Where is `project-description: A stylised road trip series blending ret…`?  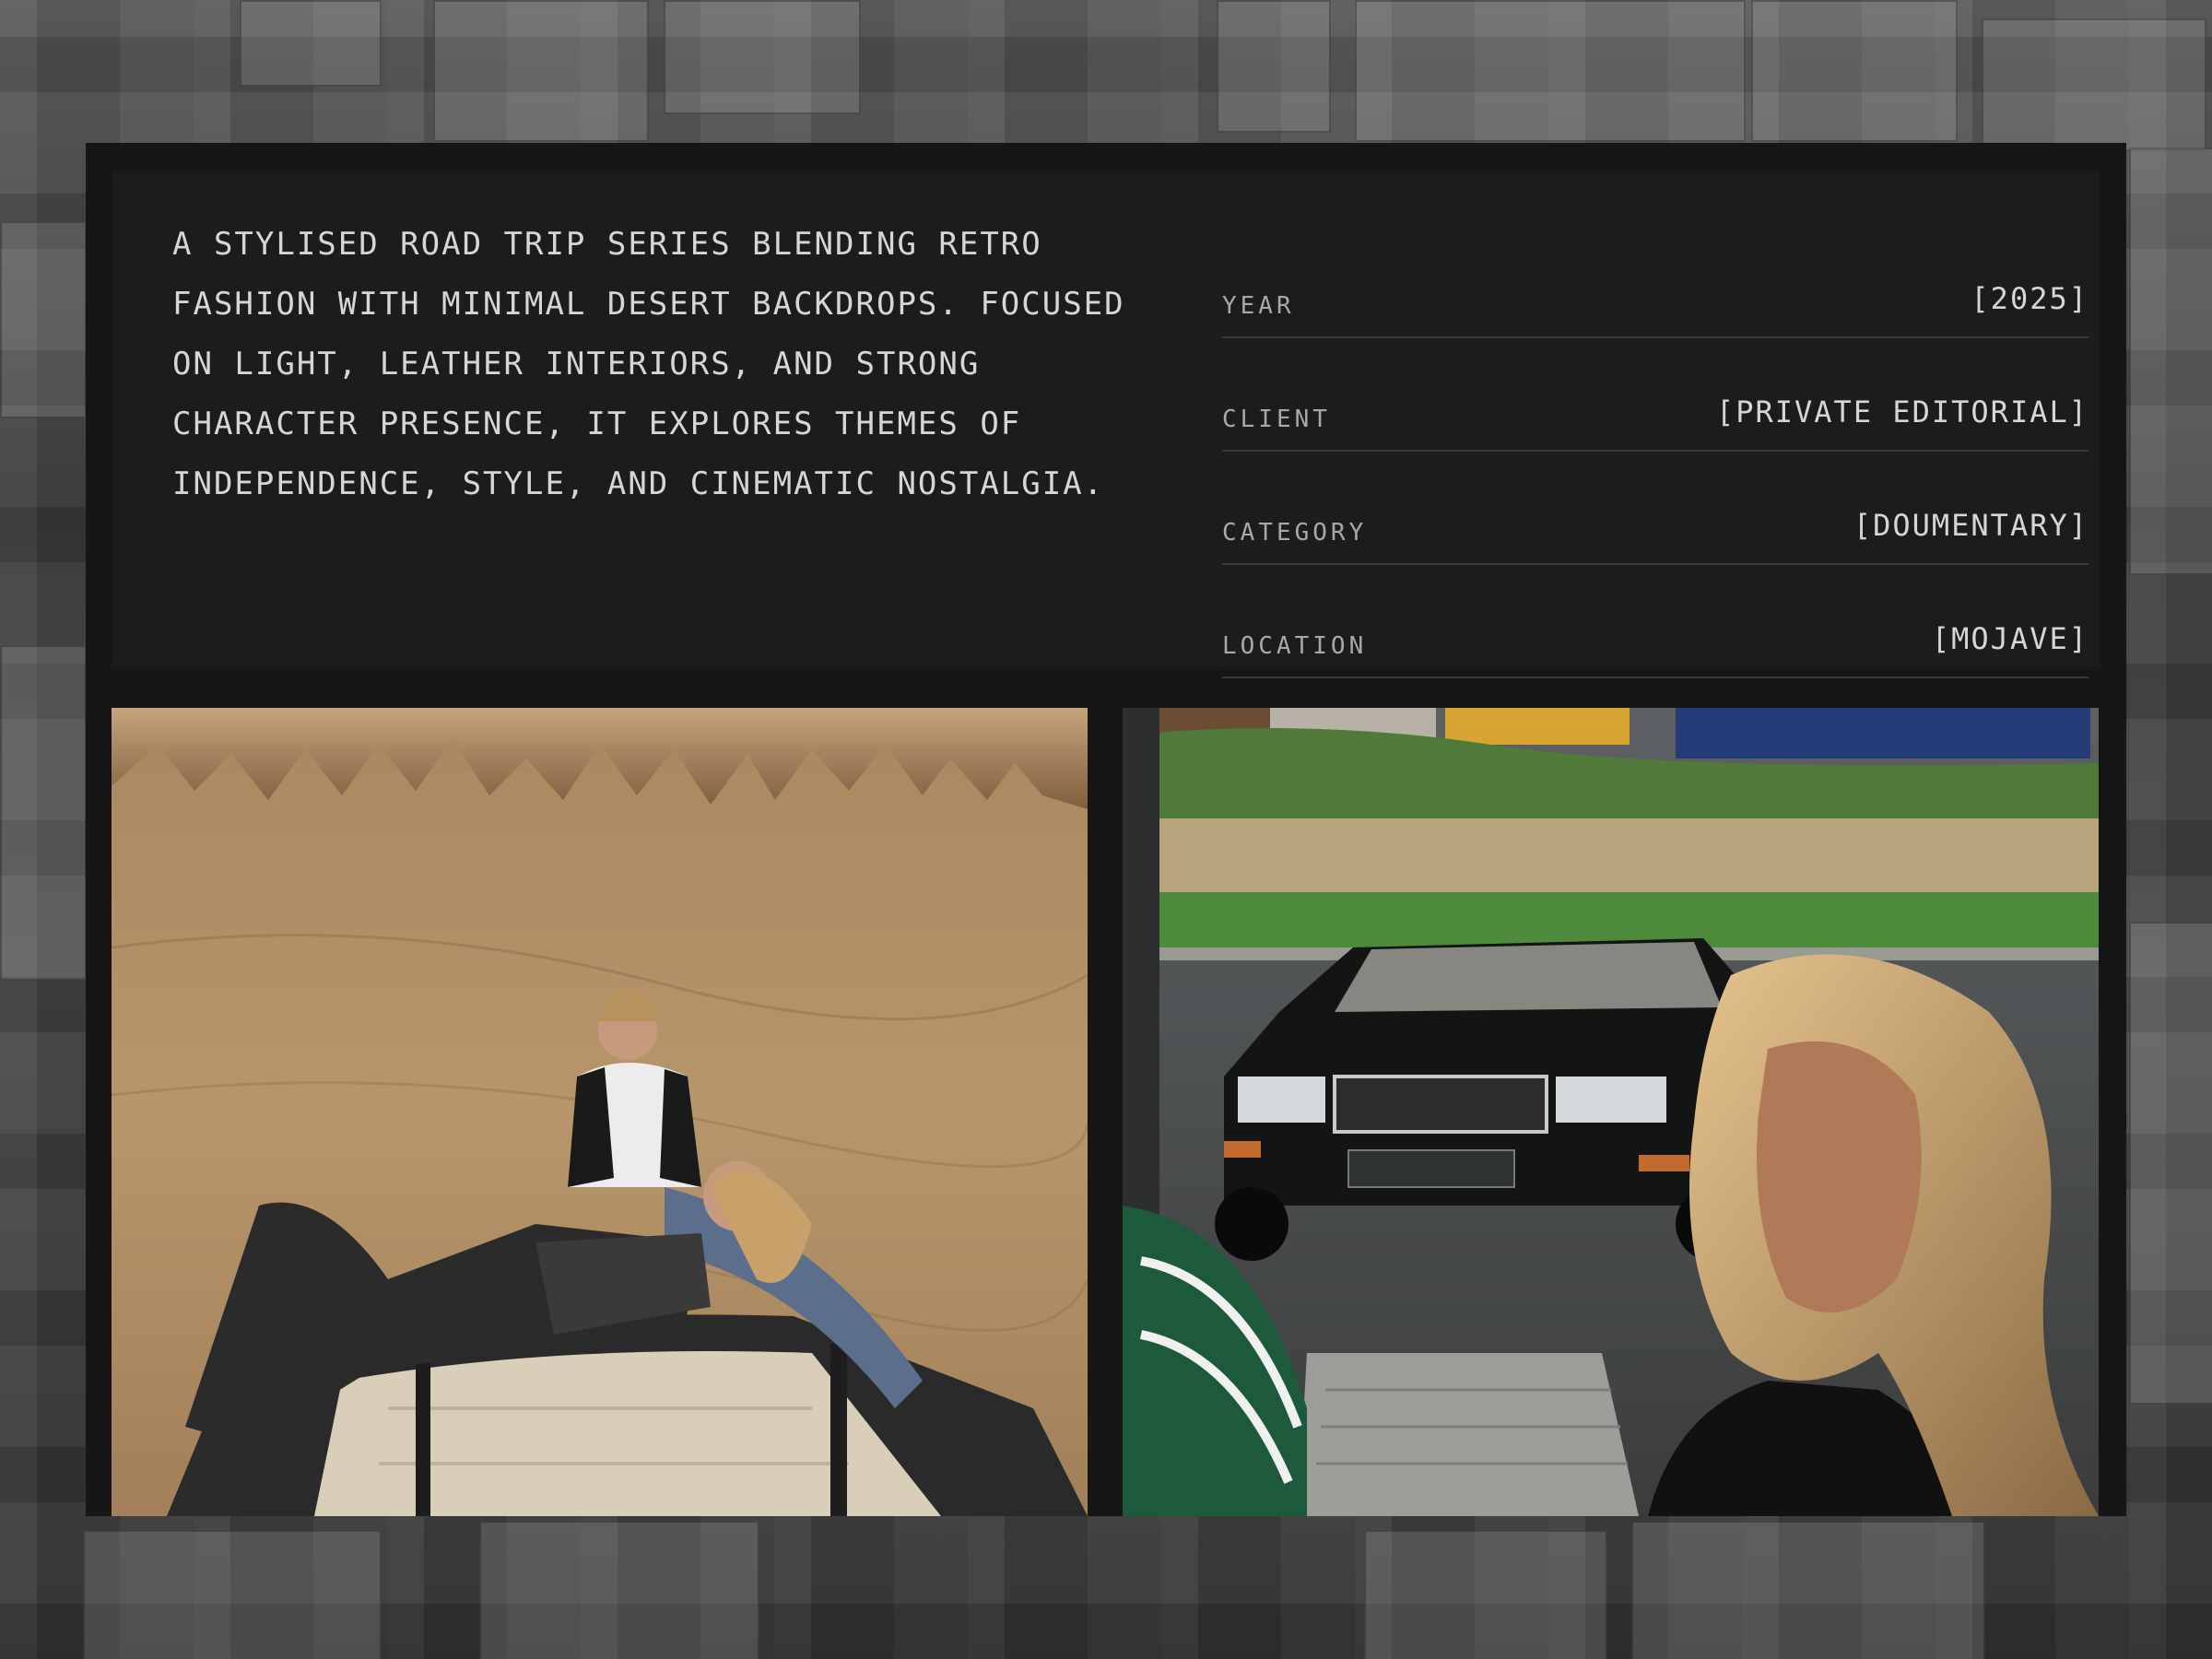 project-description: A stylised road trip series blending ret… is located at coordinates (648, 364).